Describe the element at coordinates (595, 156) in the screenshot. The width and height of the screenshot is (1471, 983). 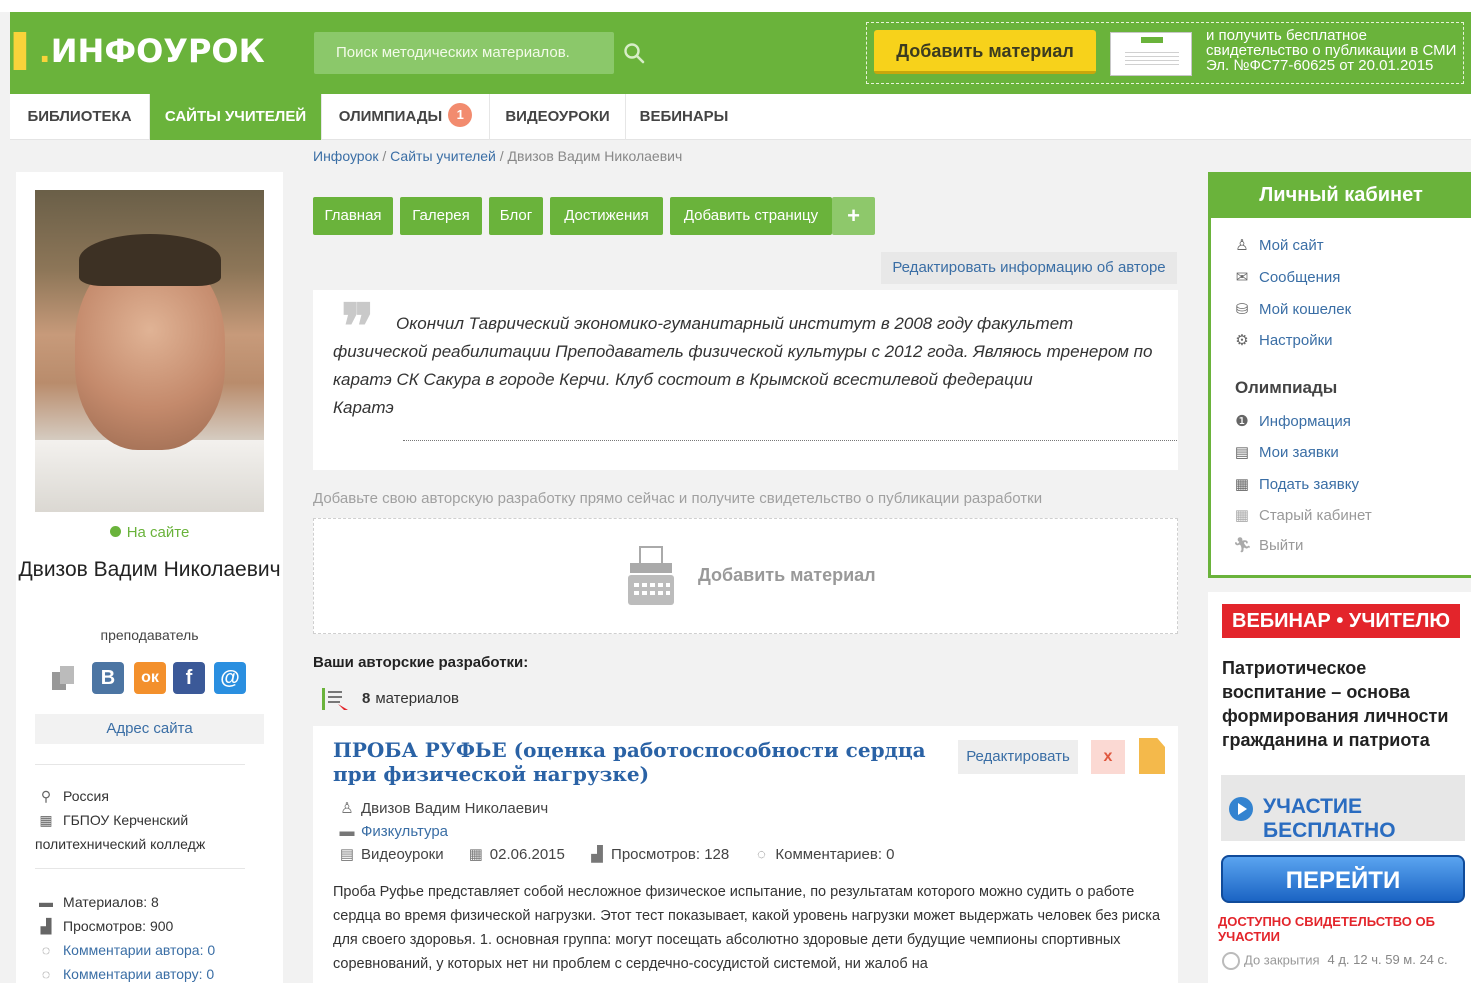
I see `breadcrumb-current: Двизов Вадим Николаевич` at that location.